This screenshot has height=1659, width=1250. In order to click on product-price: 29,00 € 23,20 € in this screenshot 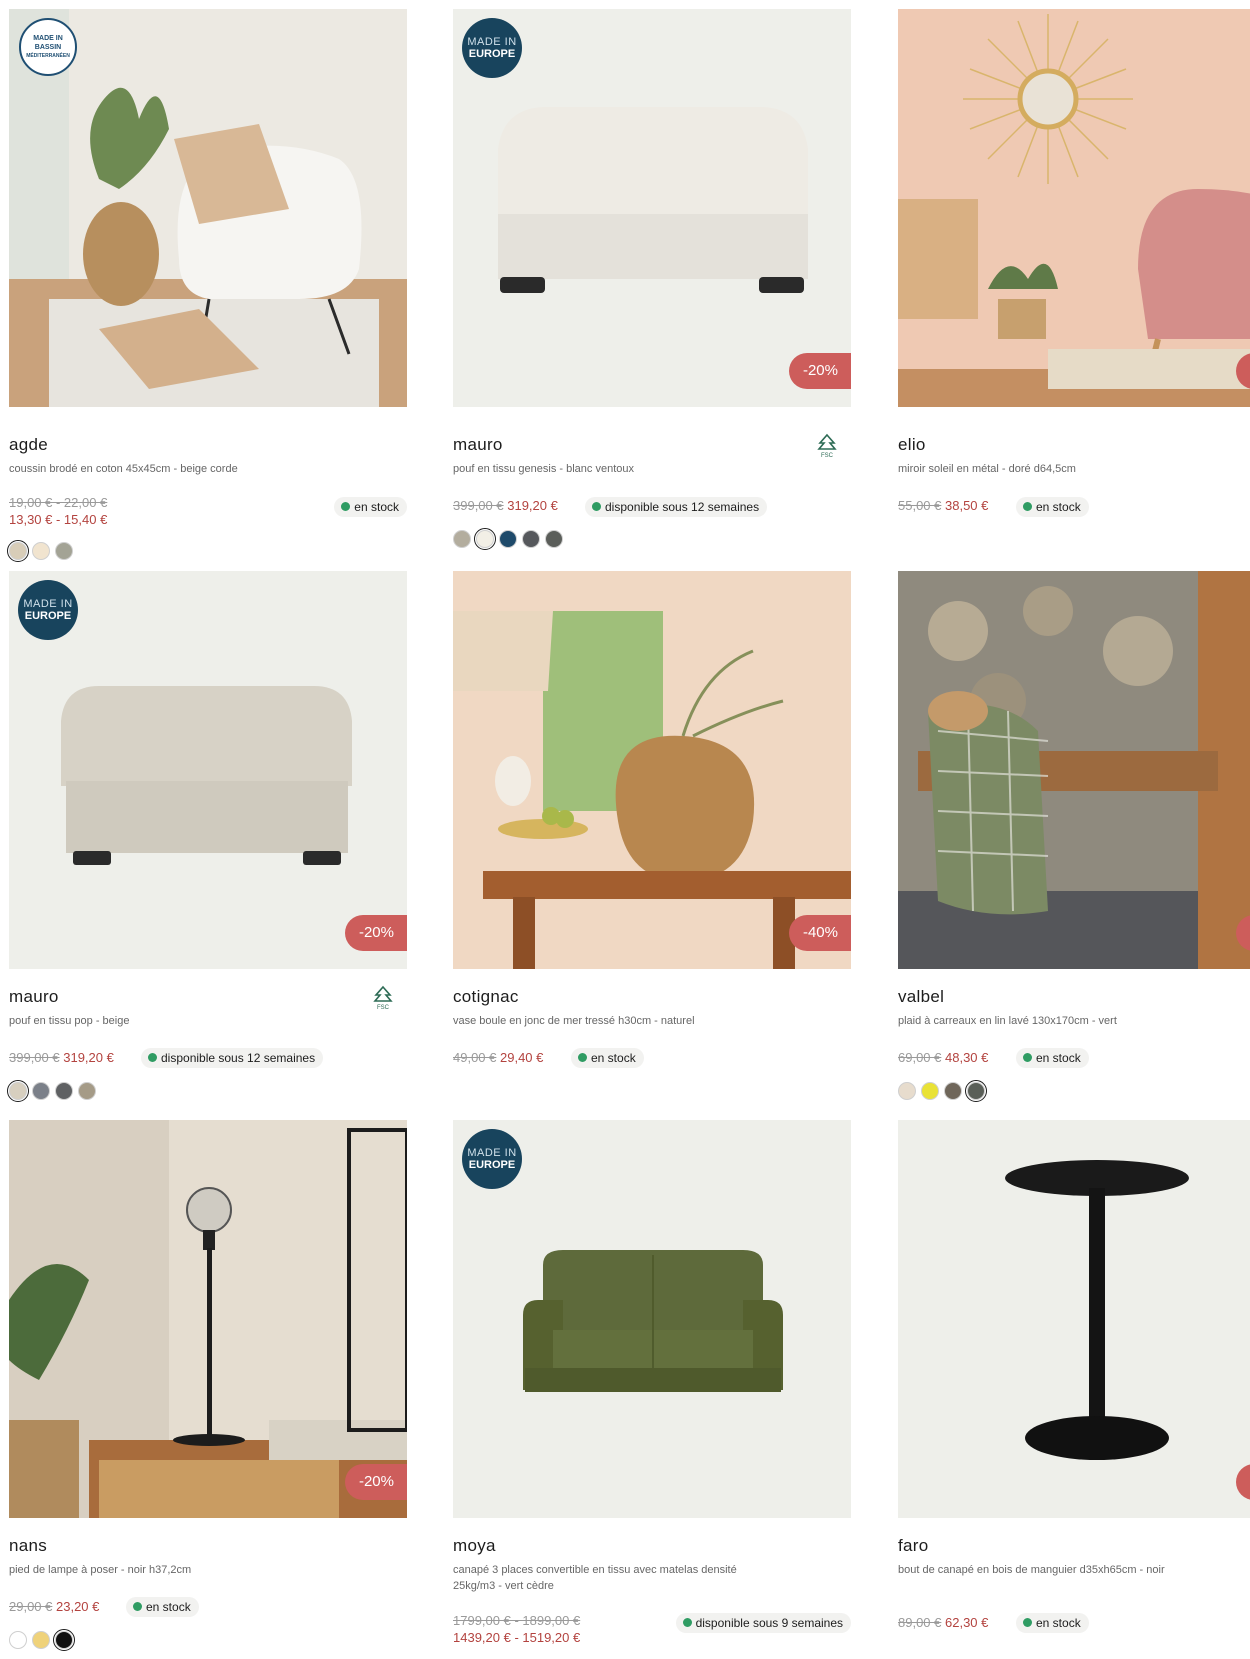, I will do `click(54, 1606)`.